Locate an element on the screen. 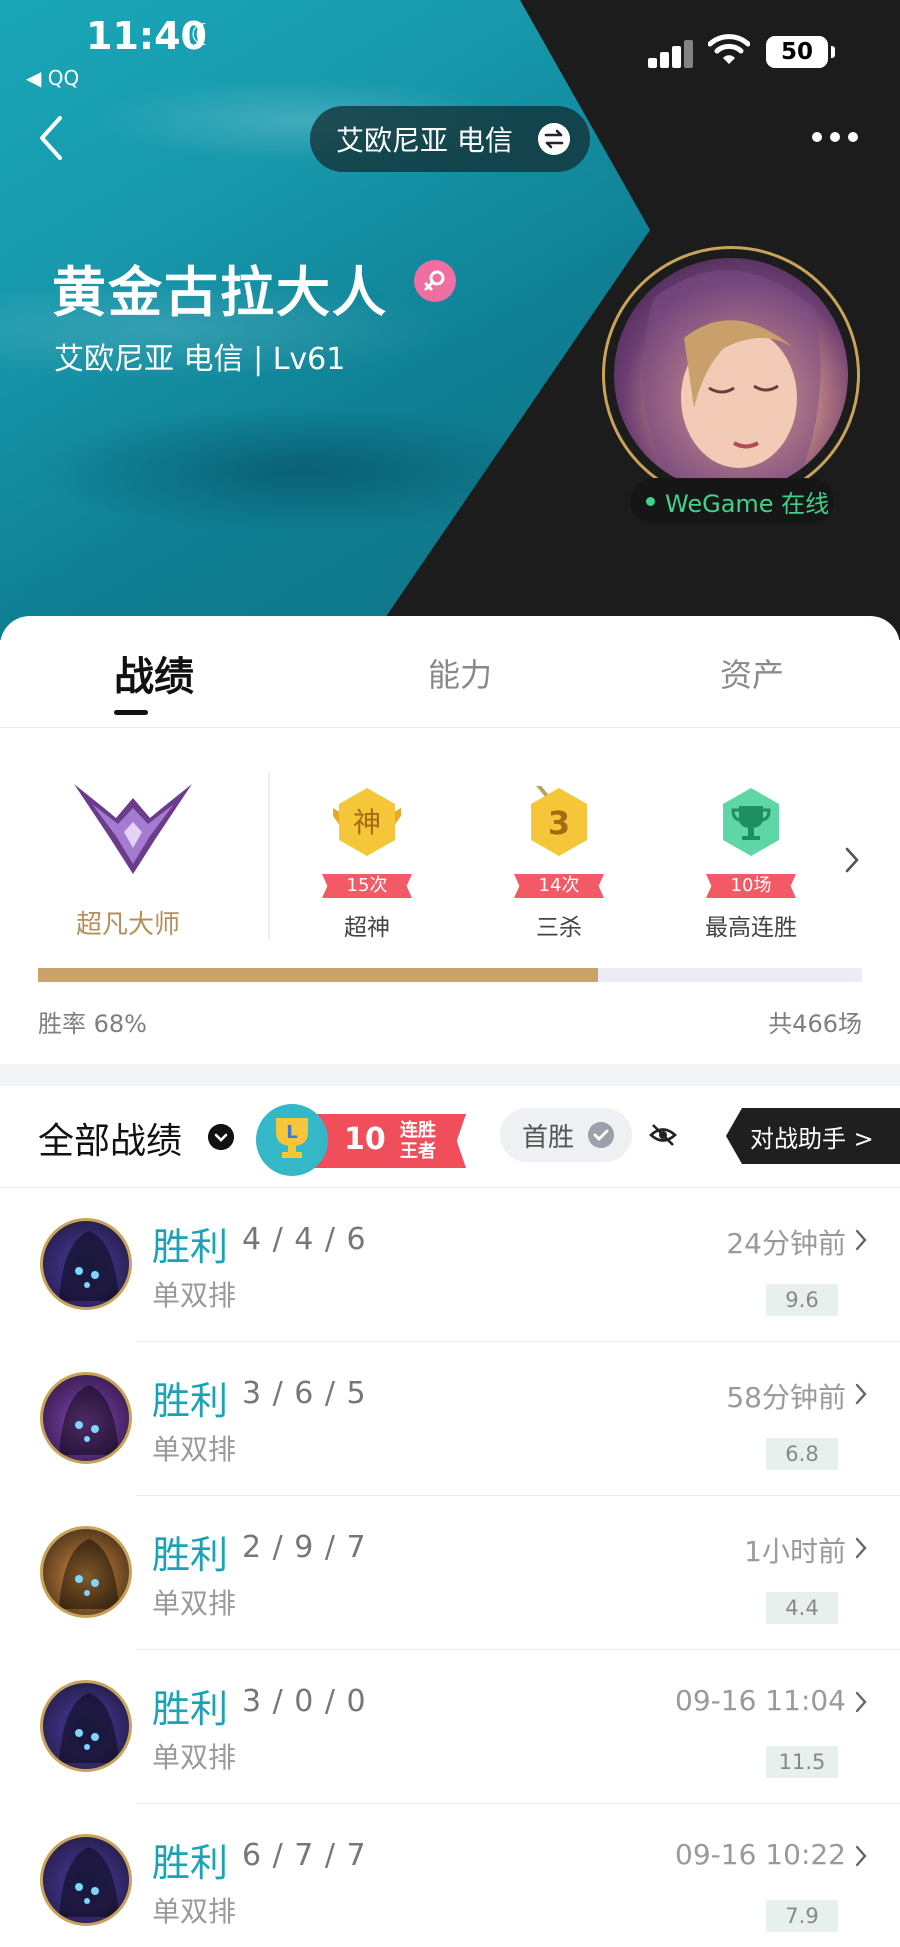 The image size is (900, 1947). first-win-toggle: 首胜 is located at coordinates (566, 1135).